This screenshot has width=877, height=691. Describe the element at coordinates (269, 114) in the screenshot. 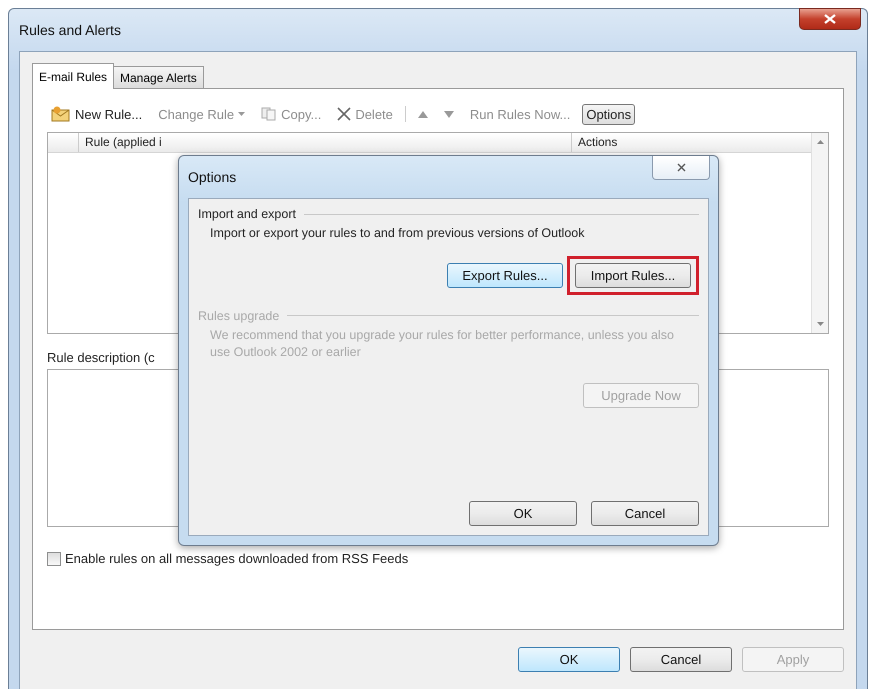

I see `copy-icon` at that location.